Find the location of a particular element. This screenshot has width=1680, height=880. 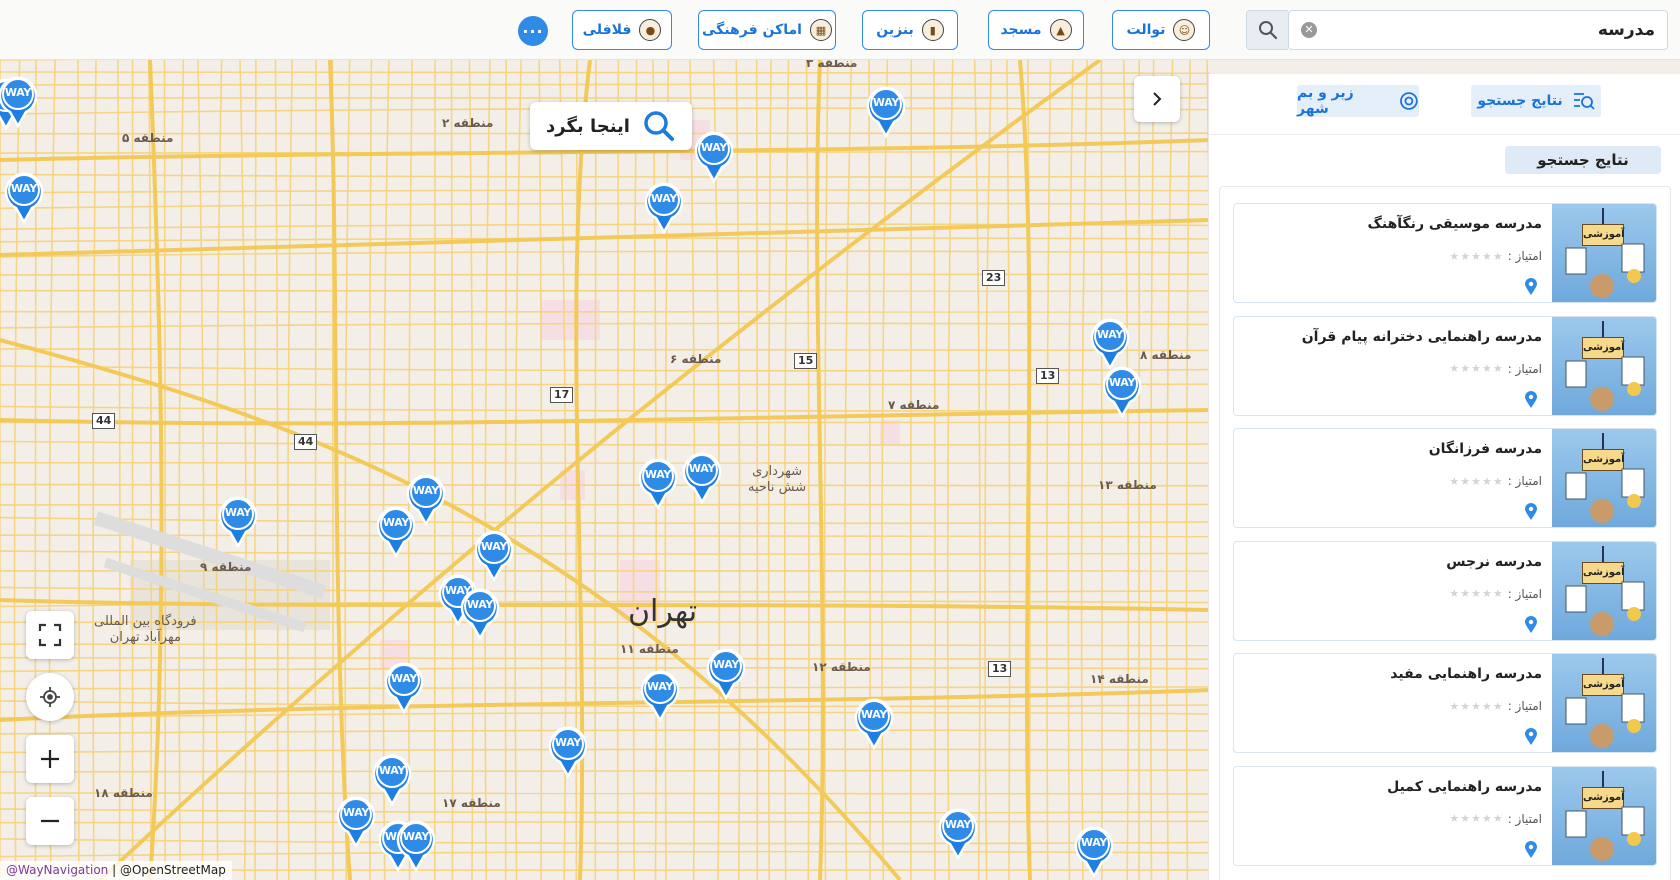

tab-explore-city: زیر و بم شهر is located at coordinates (1358, 101).